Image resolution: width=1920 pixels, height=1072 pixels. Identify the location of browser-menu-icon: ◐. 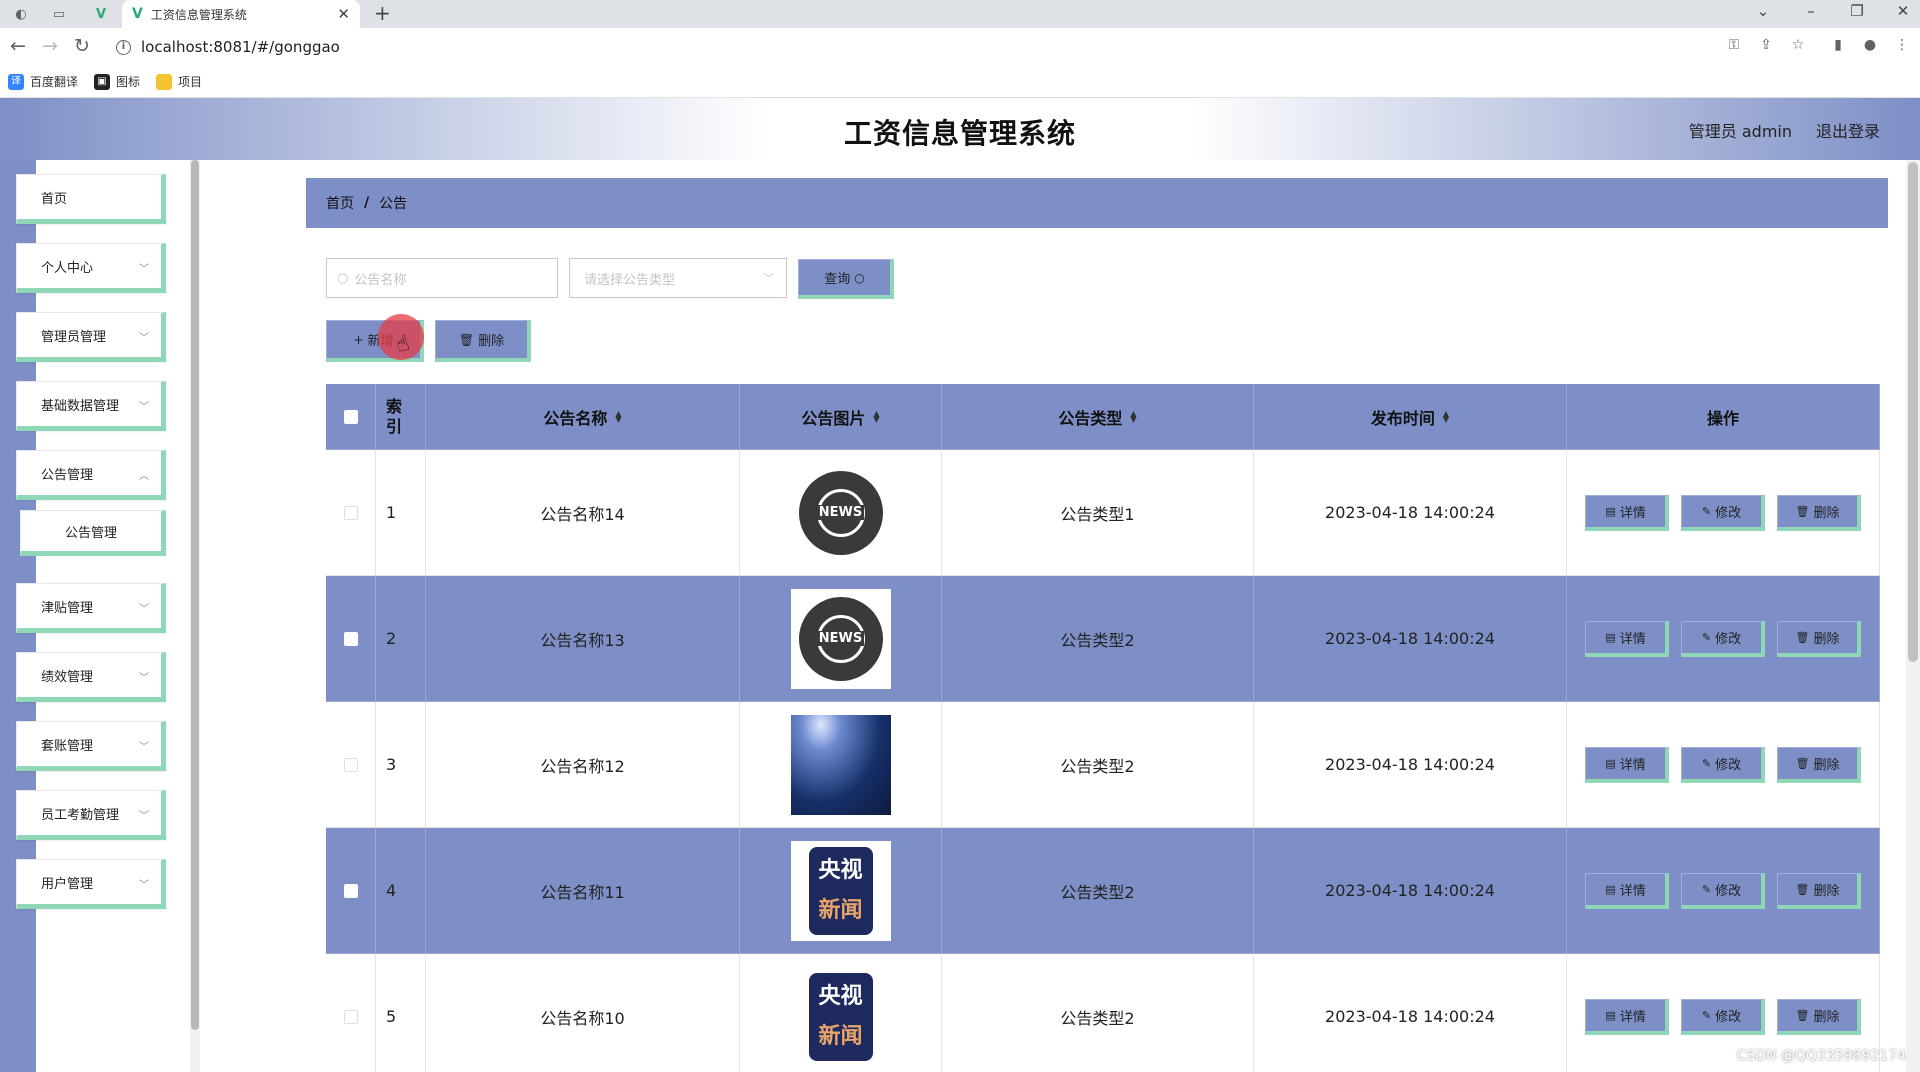
(21, 14).